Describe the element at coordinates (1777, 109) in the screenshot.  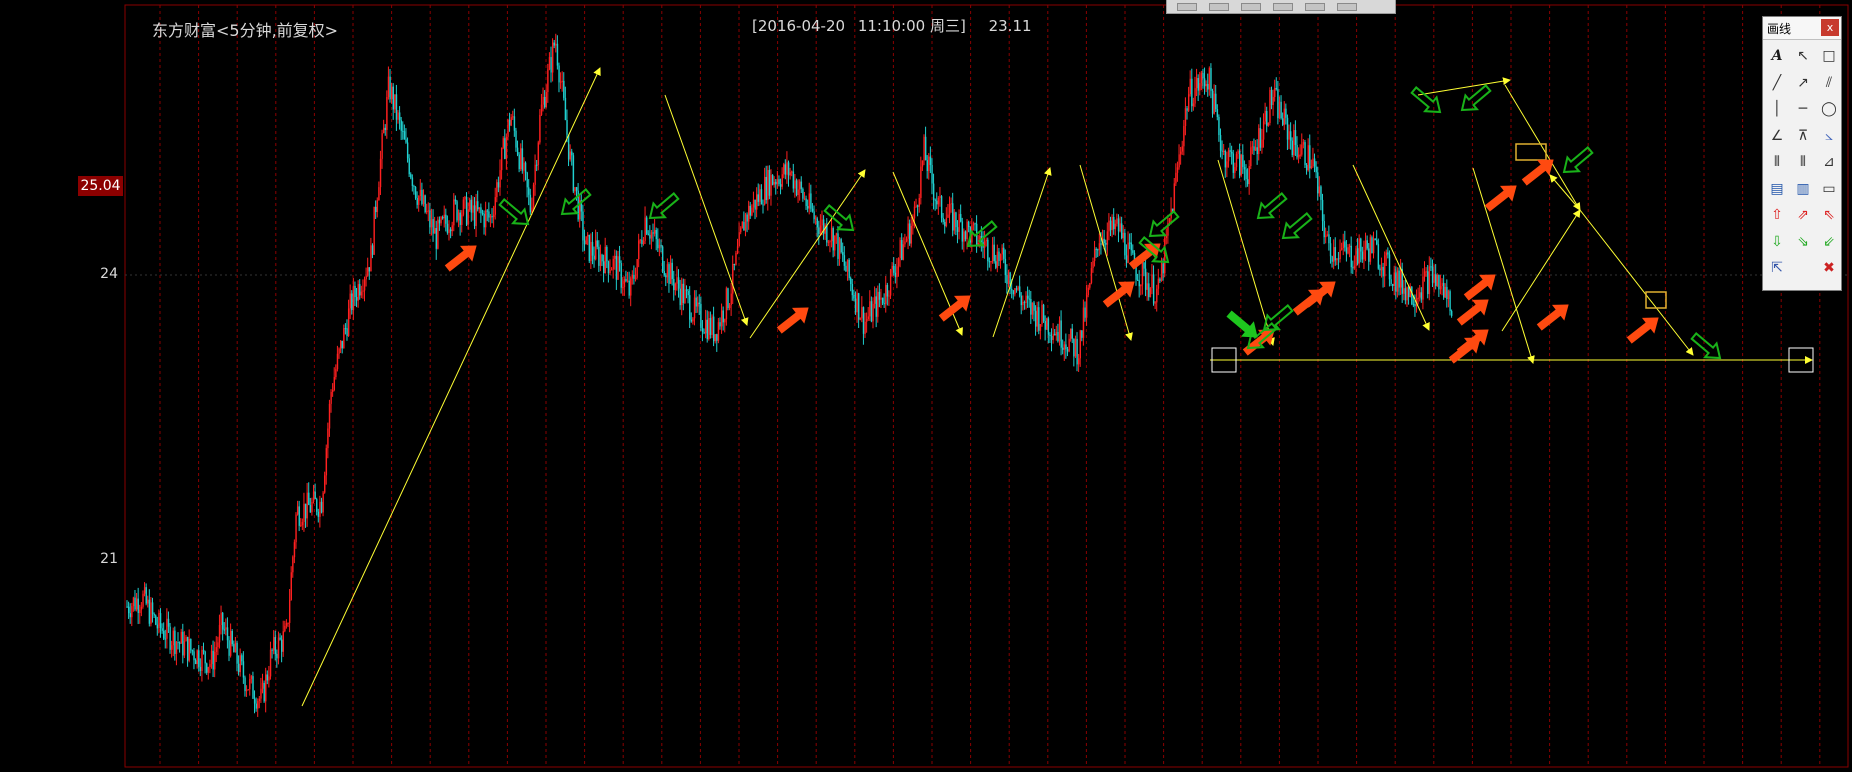
I see `vertical-line-tool-icon: │` at that location.